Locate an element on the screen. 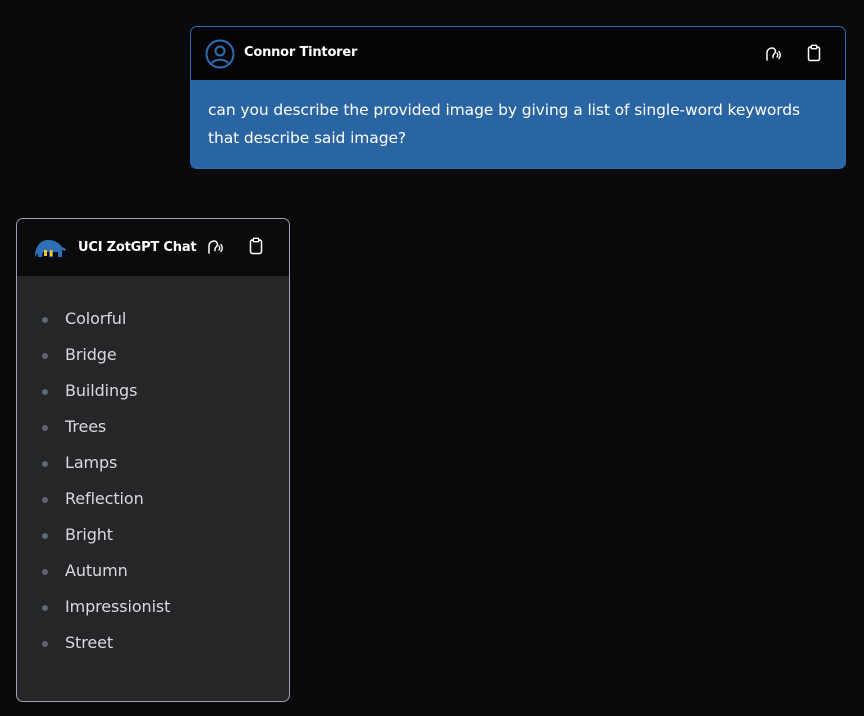  keyword-text: Trees is located at coordinates (86, 426).